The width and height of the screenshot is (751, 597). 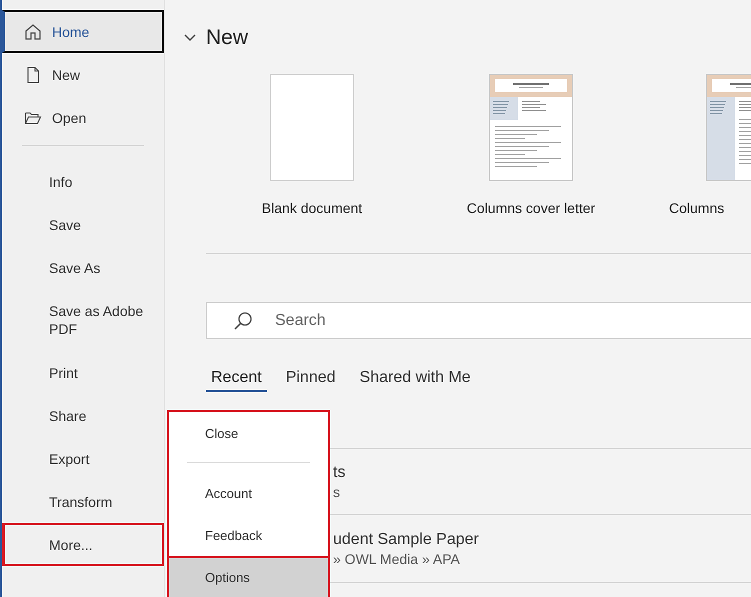 What do you see at coordinates (83, 320) in the screenshot?
I see `sidebar-item: Save as Adobe PDF` at bounding box center [83, 320].